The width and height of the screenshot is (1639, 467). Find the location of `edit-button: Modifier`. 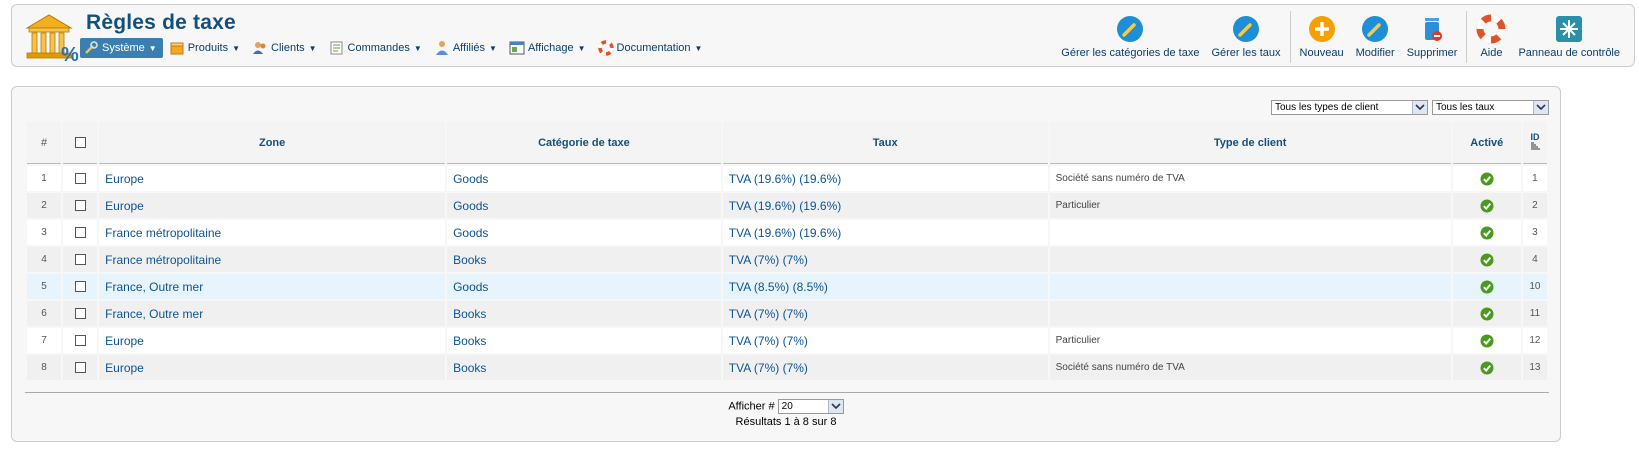

edit-button: Modifier is located at coordinates (1375, 37).